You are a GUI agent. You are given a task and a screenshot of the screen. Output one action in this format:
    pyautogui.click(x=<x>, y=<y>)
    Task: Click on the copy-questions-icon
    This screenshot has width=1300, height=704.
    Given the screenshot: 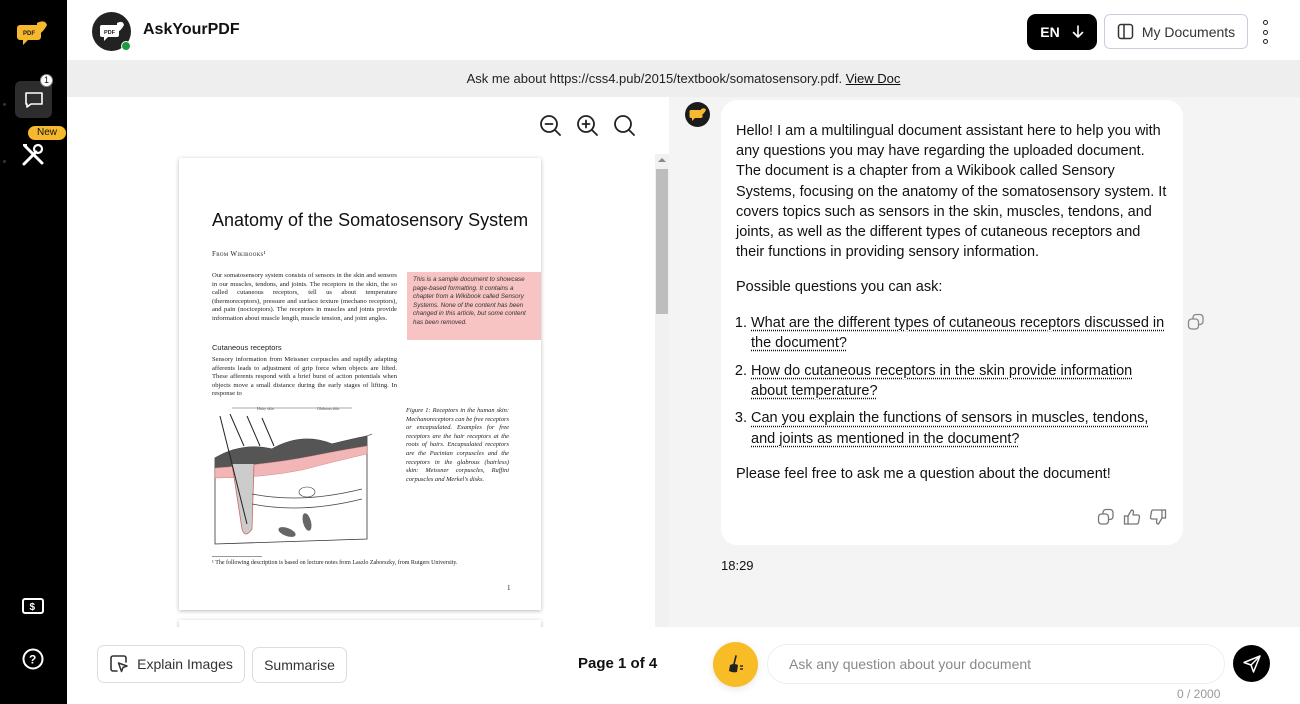 What is the action you would take?
    pyautogui.click(x=1196, y=322)
    